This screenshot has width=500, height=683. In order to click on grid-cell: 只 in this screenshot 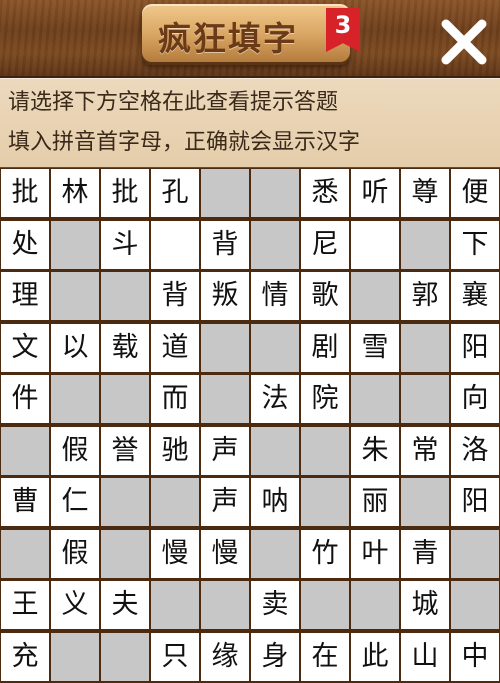, I will do `click(175, 656)`.